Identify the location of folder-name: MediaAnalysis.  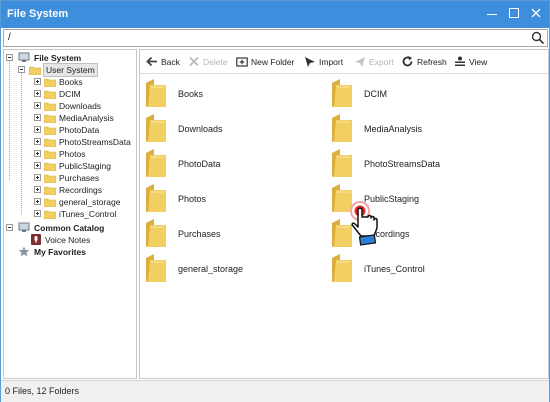
(393, 129).